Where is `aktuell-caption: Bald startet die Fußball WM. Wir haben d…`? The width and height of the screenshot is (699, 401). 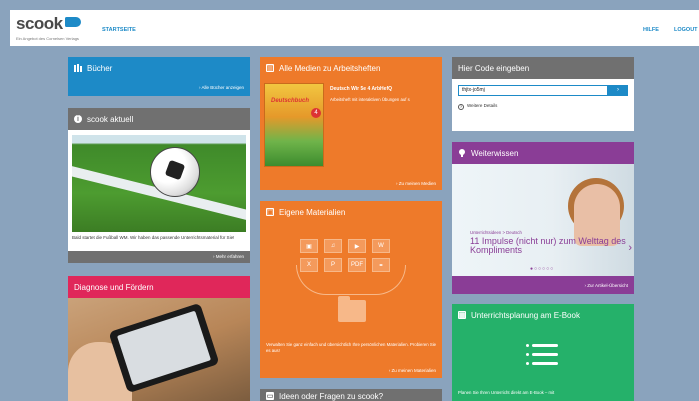
aktuell-caption: Bald startet die Fußball WM. Wir haben d… is located at coordinates (153, 237).